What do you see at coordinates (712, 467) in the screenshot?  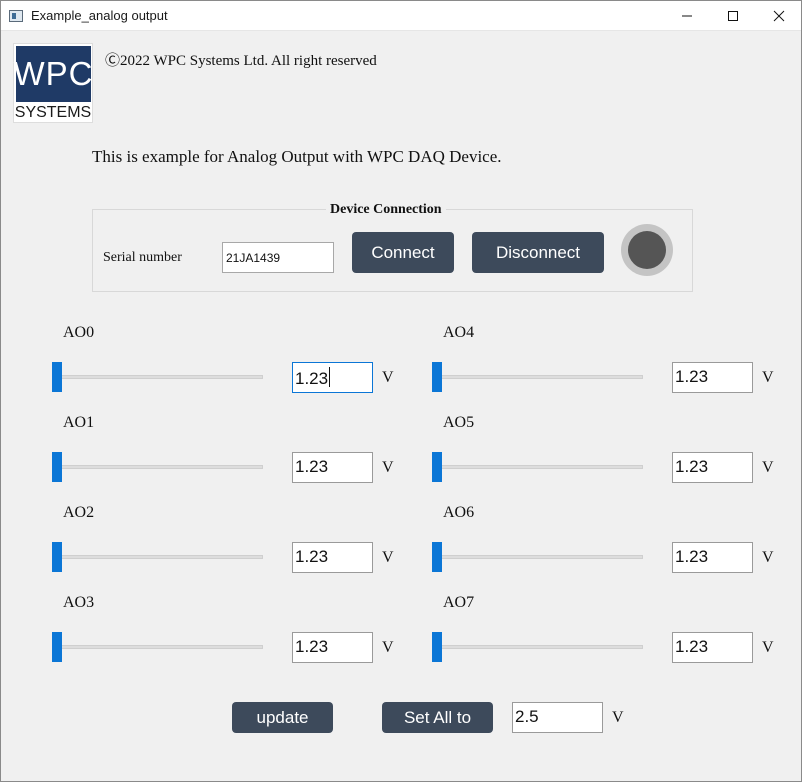 I see `ao5-value-input: 1.23` at bounding box center [712, 467].